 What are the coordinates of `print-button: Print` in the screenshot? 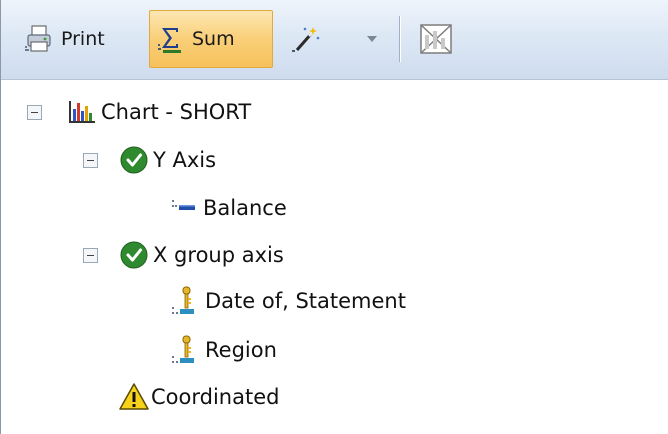 It's located at (81, 39).